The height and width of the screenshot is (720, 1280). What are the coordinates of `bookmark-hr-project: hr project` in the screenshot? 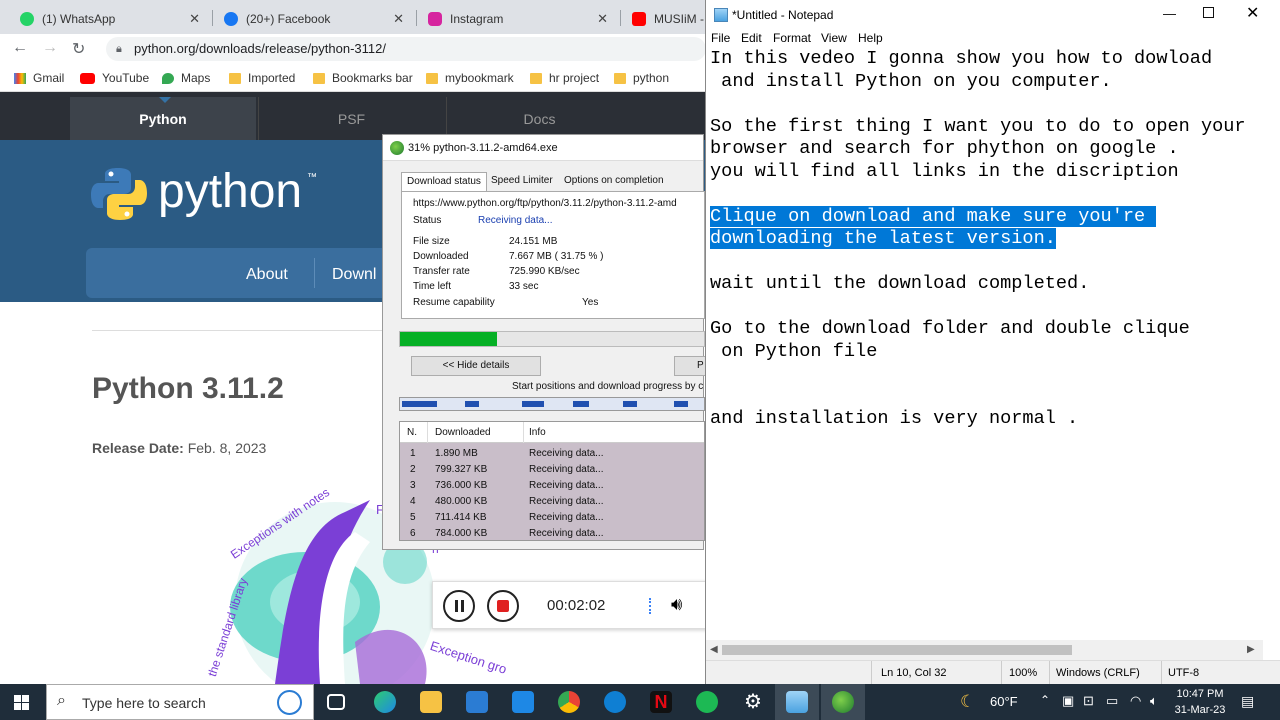 It's located at (564, 78).